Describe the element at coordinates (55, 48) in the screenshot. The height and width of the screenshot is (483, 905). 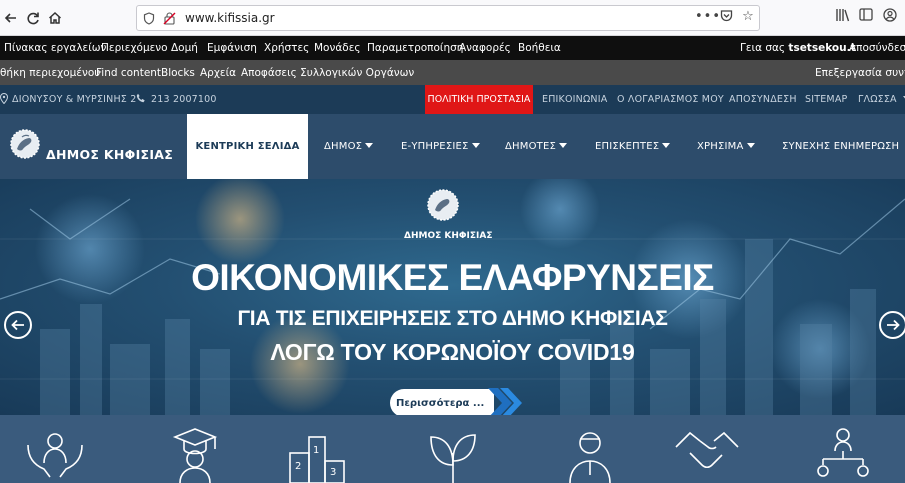
I see `admin-item-dashboard: Πίνακας εργαλείων` at that location.